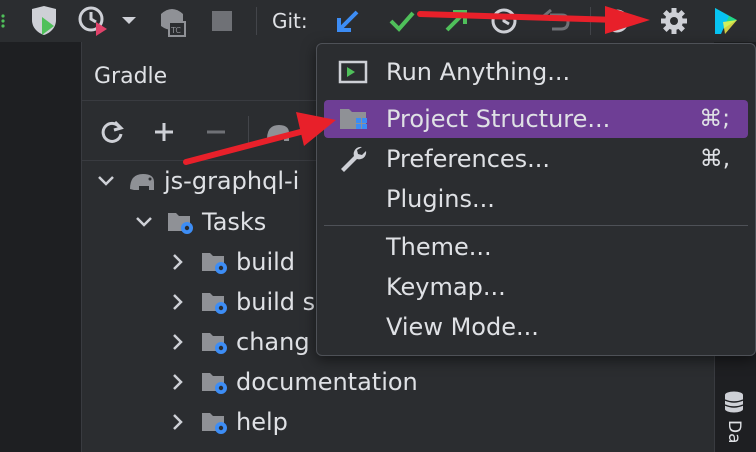 Image resolution: width=756 pixels, height=452 pixels. Describe the element at coordinates (290, 21) in the screenshot. I see `git-label: Git:` at that location.